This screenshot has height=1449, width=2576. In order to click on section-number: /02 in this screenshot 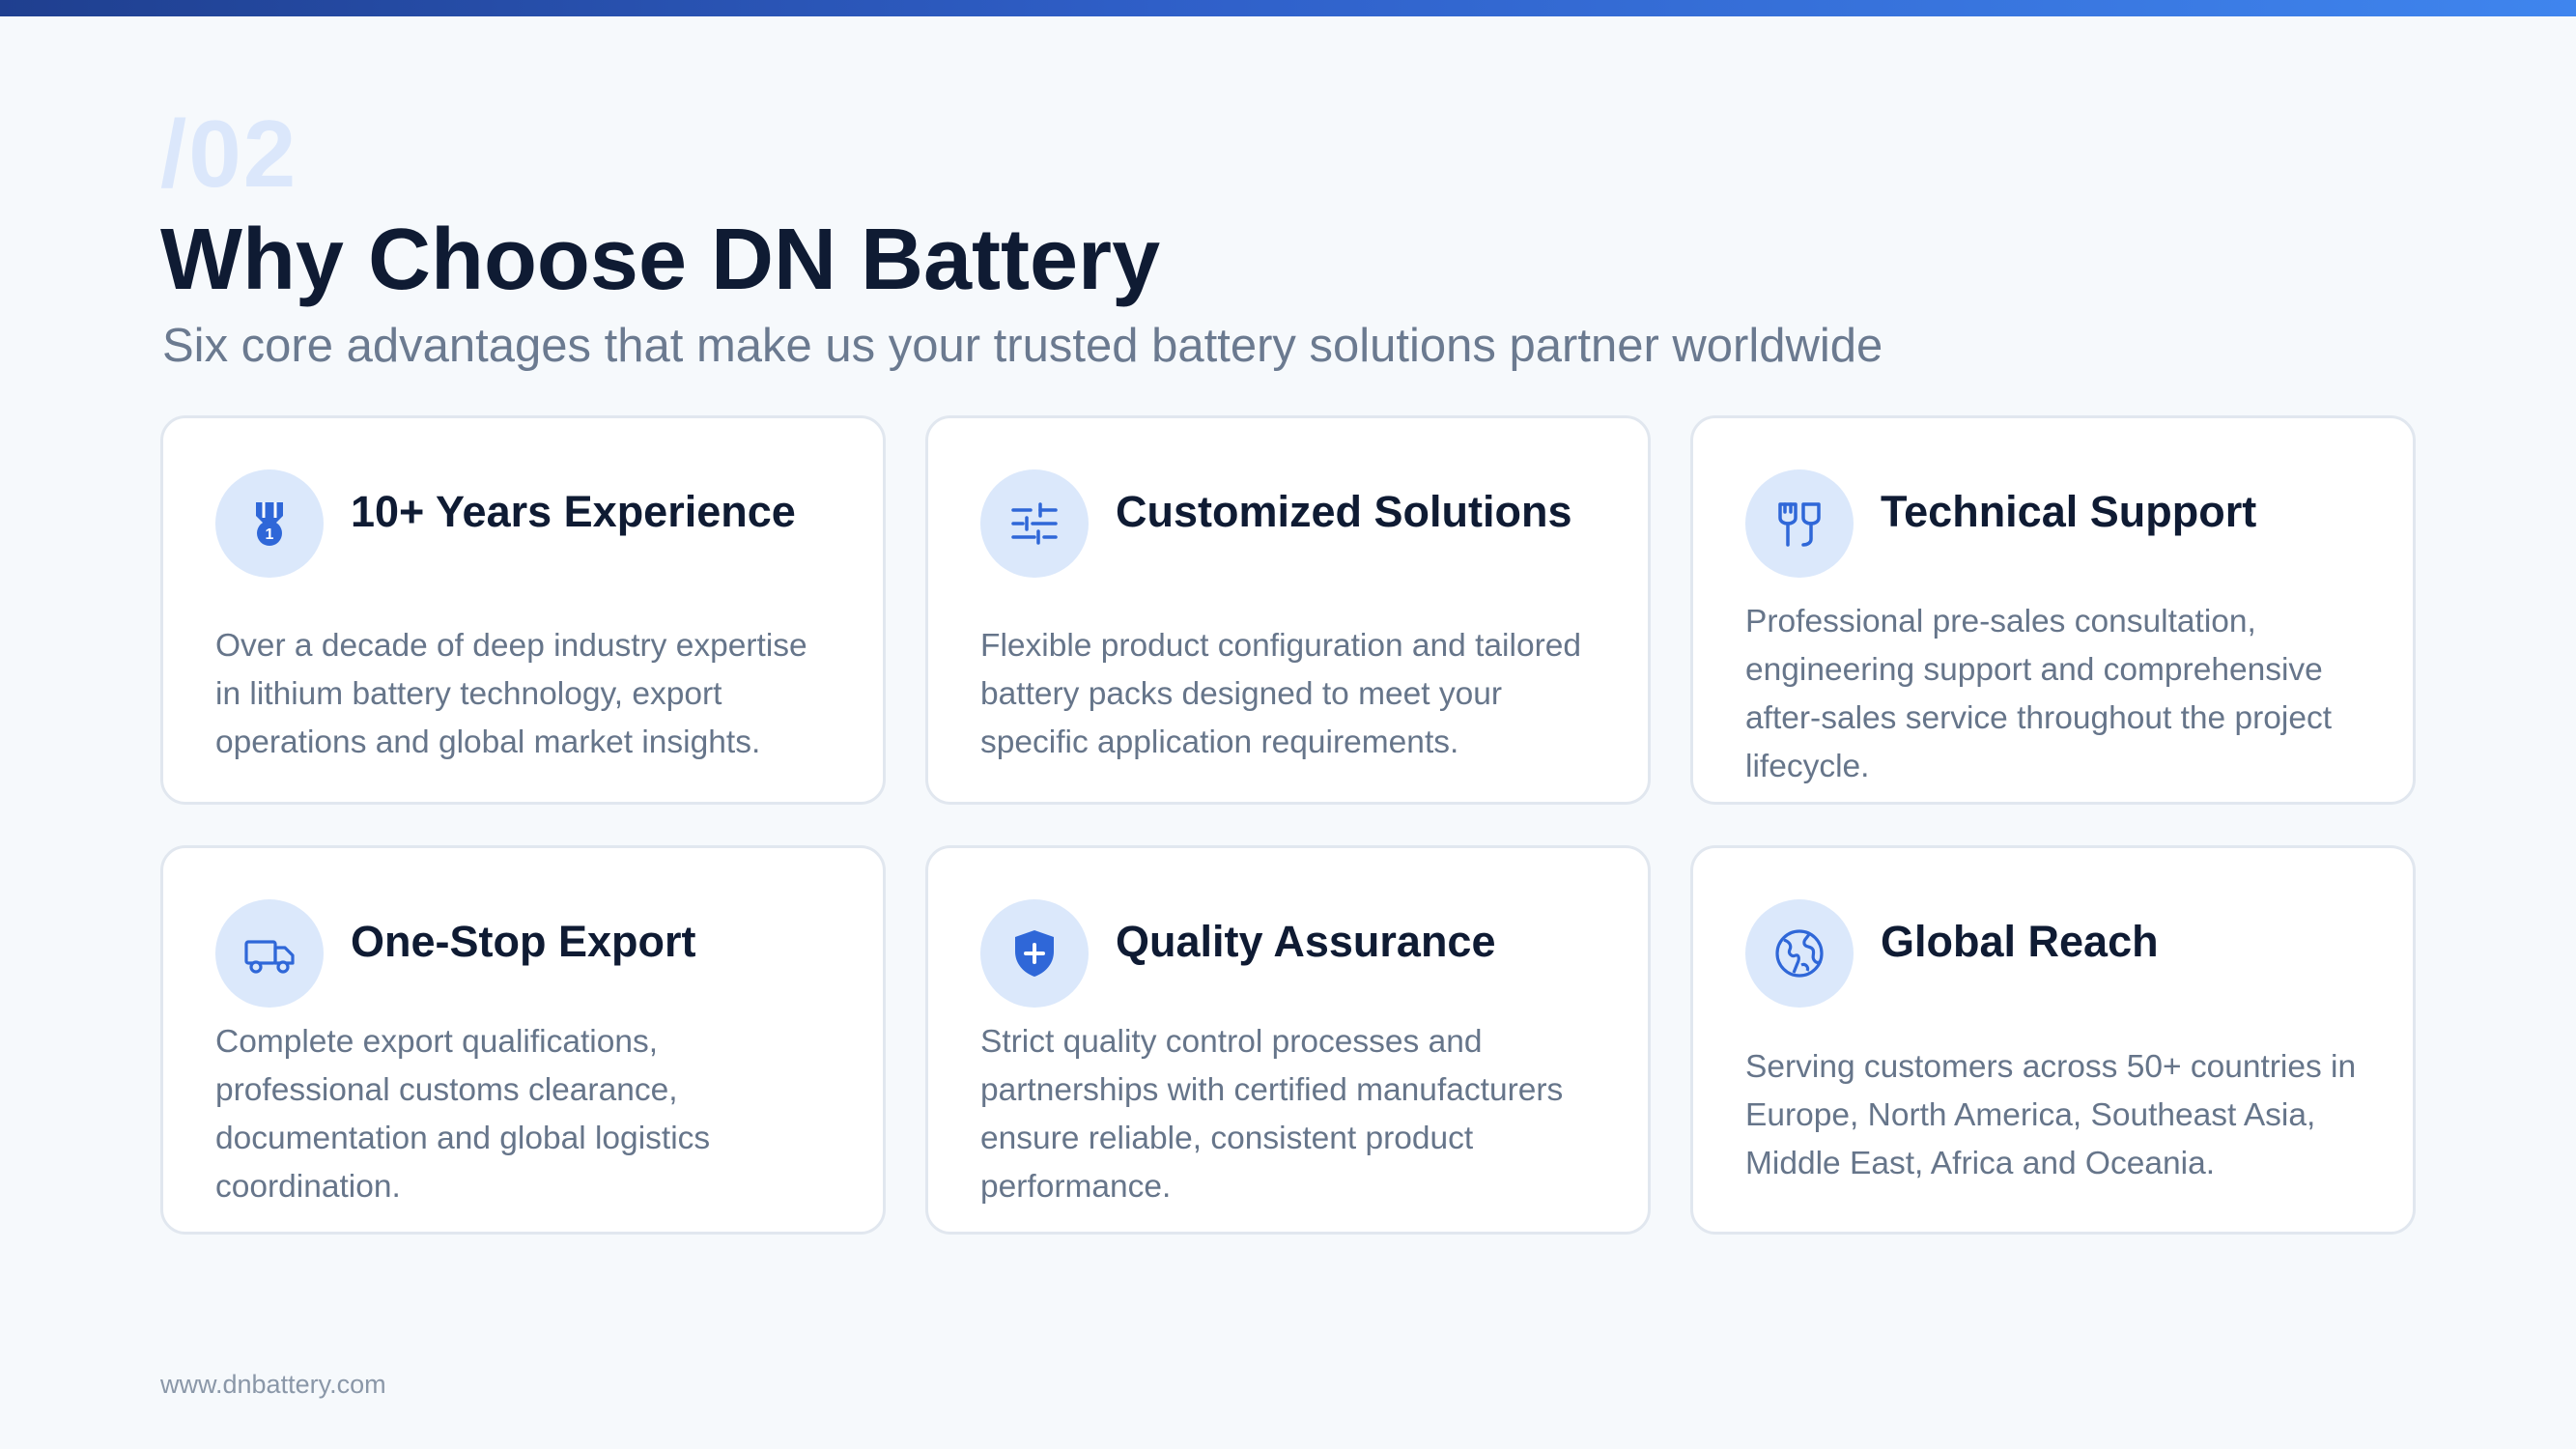, I will do `click(229, 153)`.